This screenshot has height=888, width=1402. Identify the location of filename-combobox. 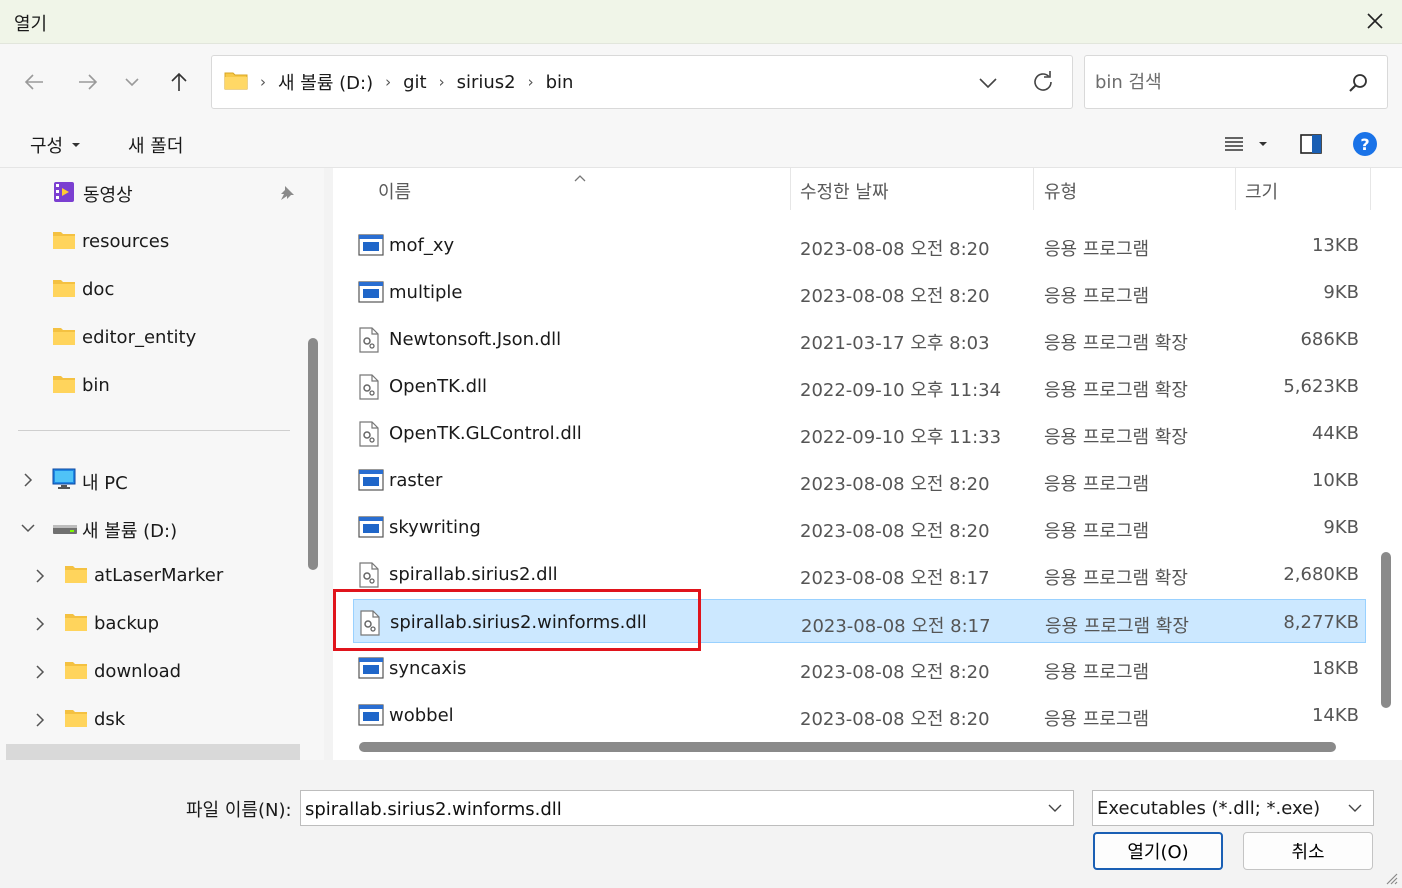
(687, 808).